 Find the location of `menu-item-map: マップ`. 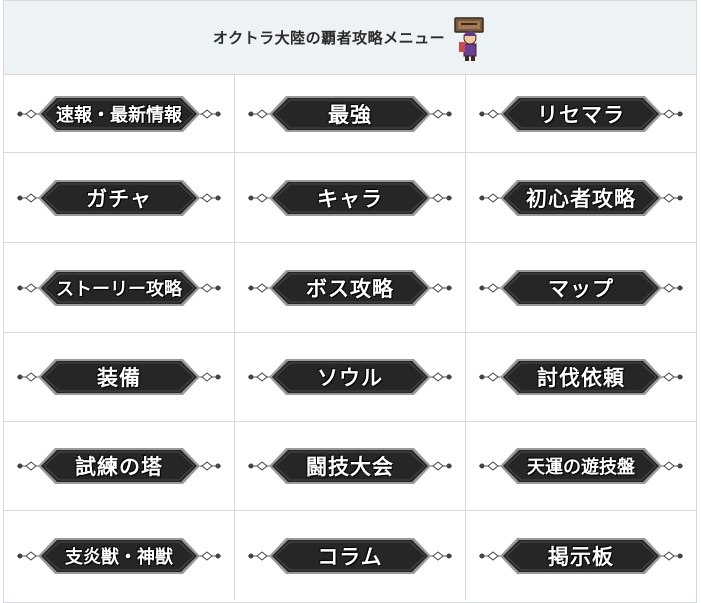

menu-item-map: マップ is located at coordinates (581, 288).